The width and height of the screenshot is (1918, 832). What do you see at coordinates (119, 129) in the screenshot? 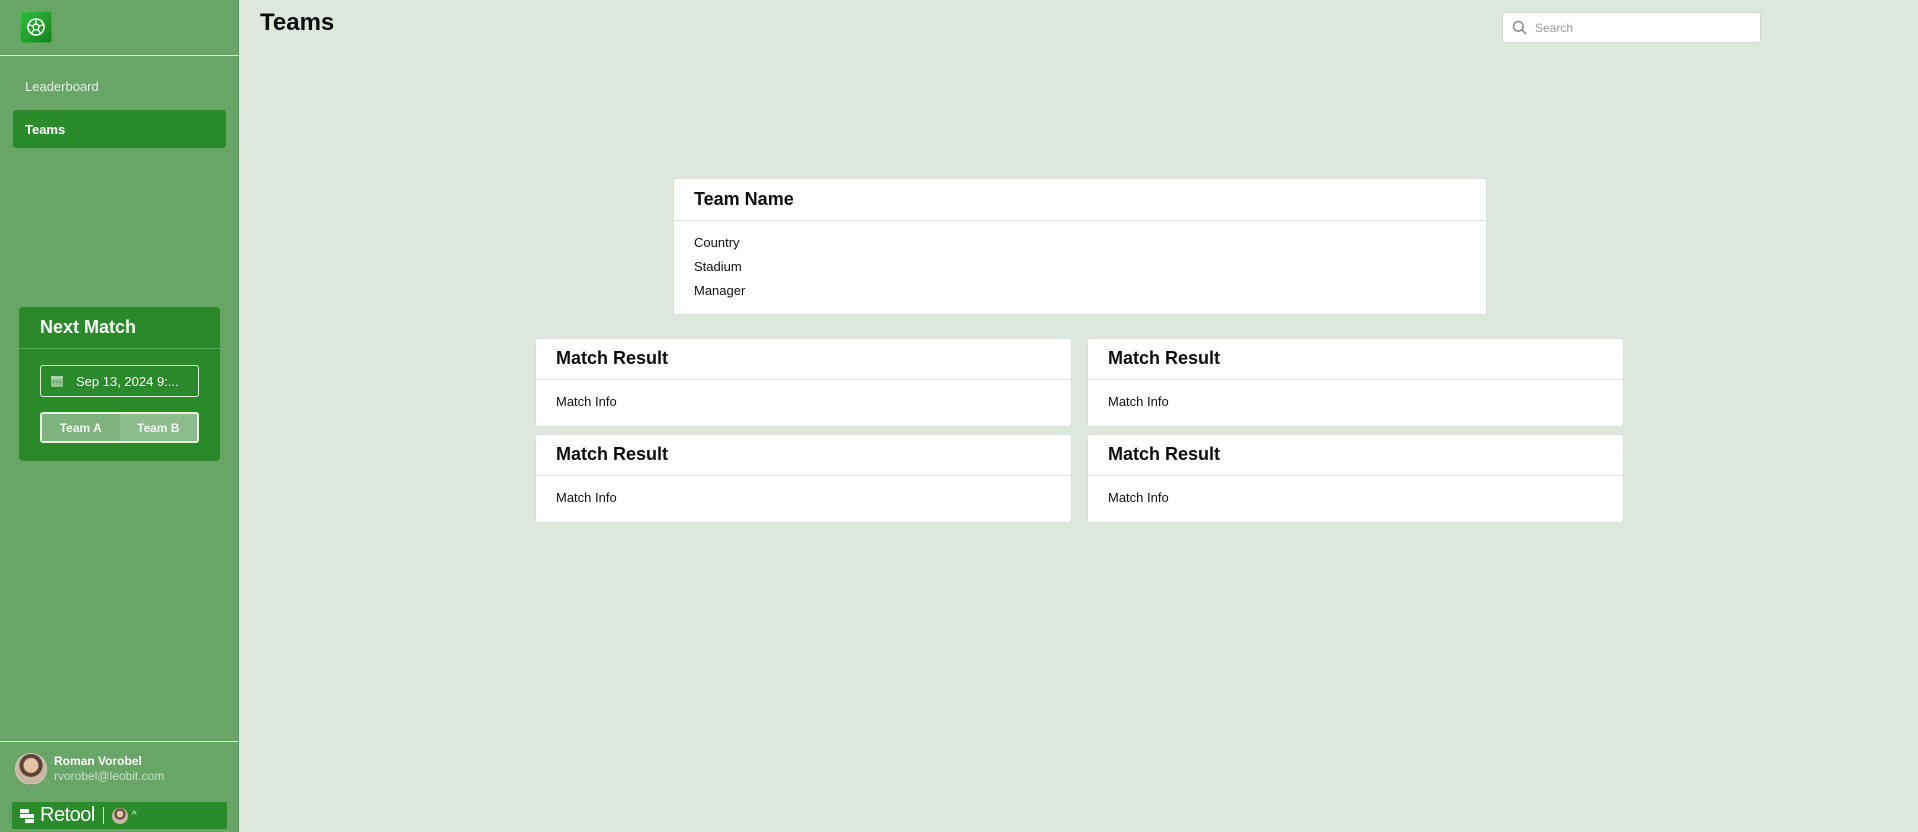
I see `sidebar-item-teams: Teams` at bounding box center [119, 129].